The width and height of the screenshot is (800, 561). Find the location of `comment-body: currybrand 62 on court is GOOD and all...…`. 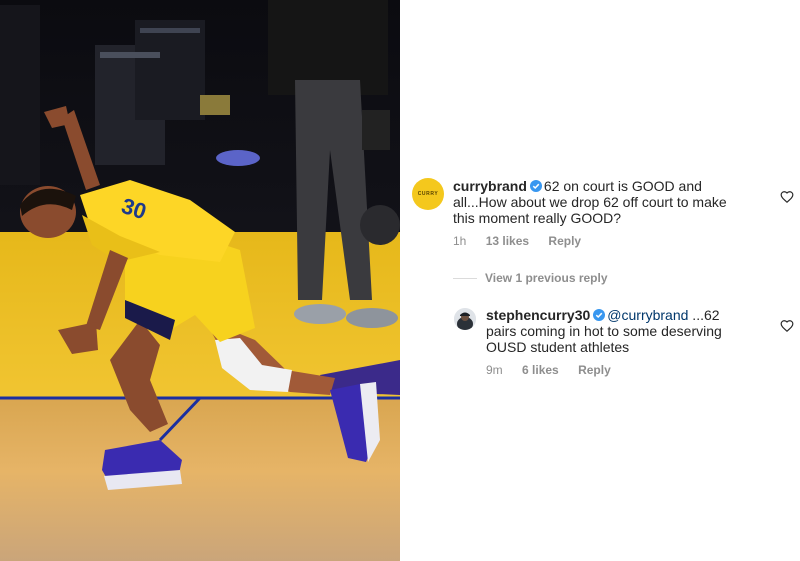

comment-body: currybrand 62 on court is GOOD and all...… is located at coordinates (608, 202).